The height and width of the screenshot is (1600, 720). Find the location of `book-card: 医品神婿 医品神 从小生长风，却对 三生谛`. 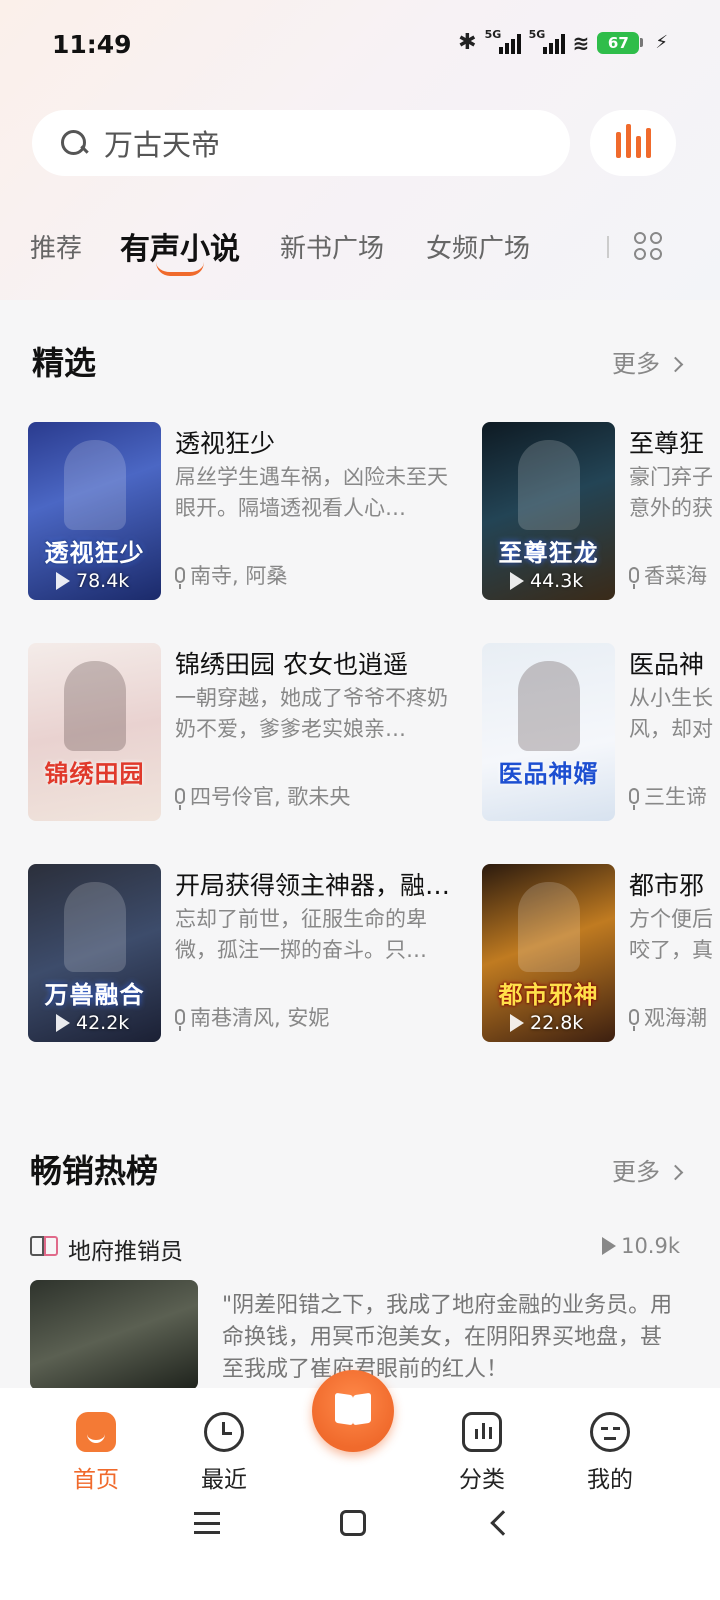

book-card: 医品神婿 医品神 从小生长风，却对 三生谛 is located at coordinates (601, 733).